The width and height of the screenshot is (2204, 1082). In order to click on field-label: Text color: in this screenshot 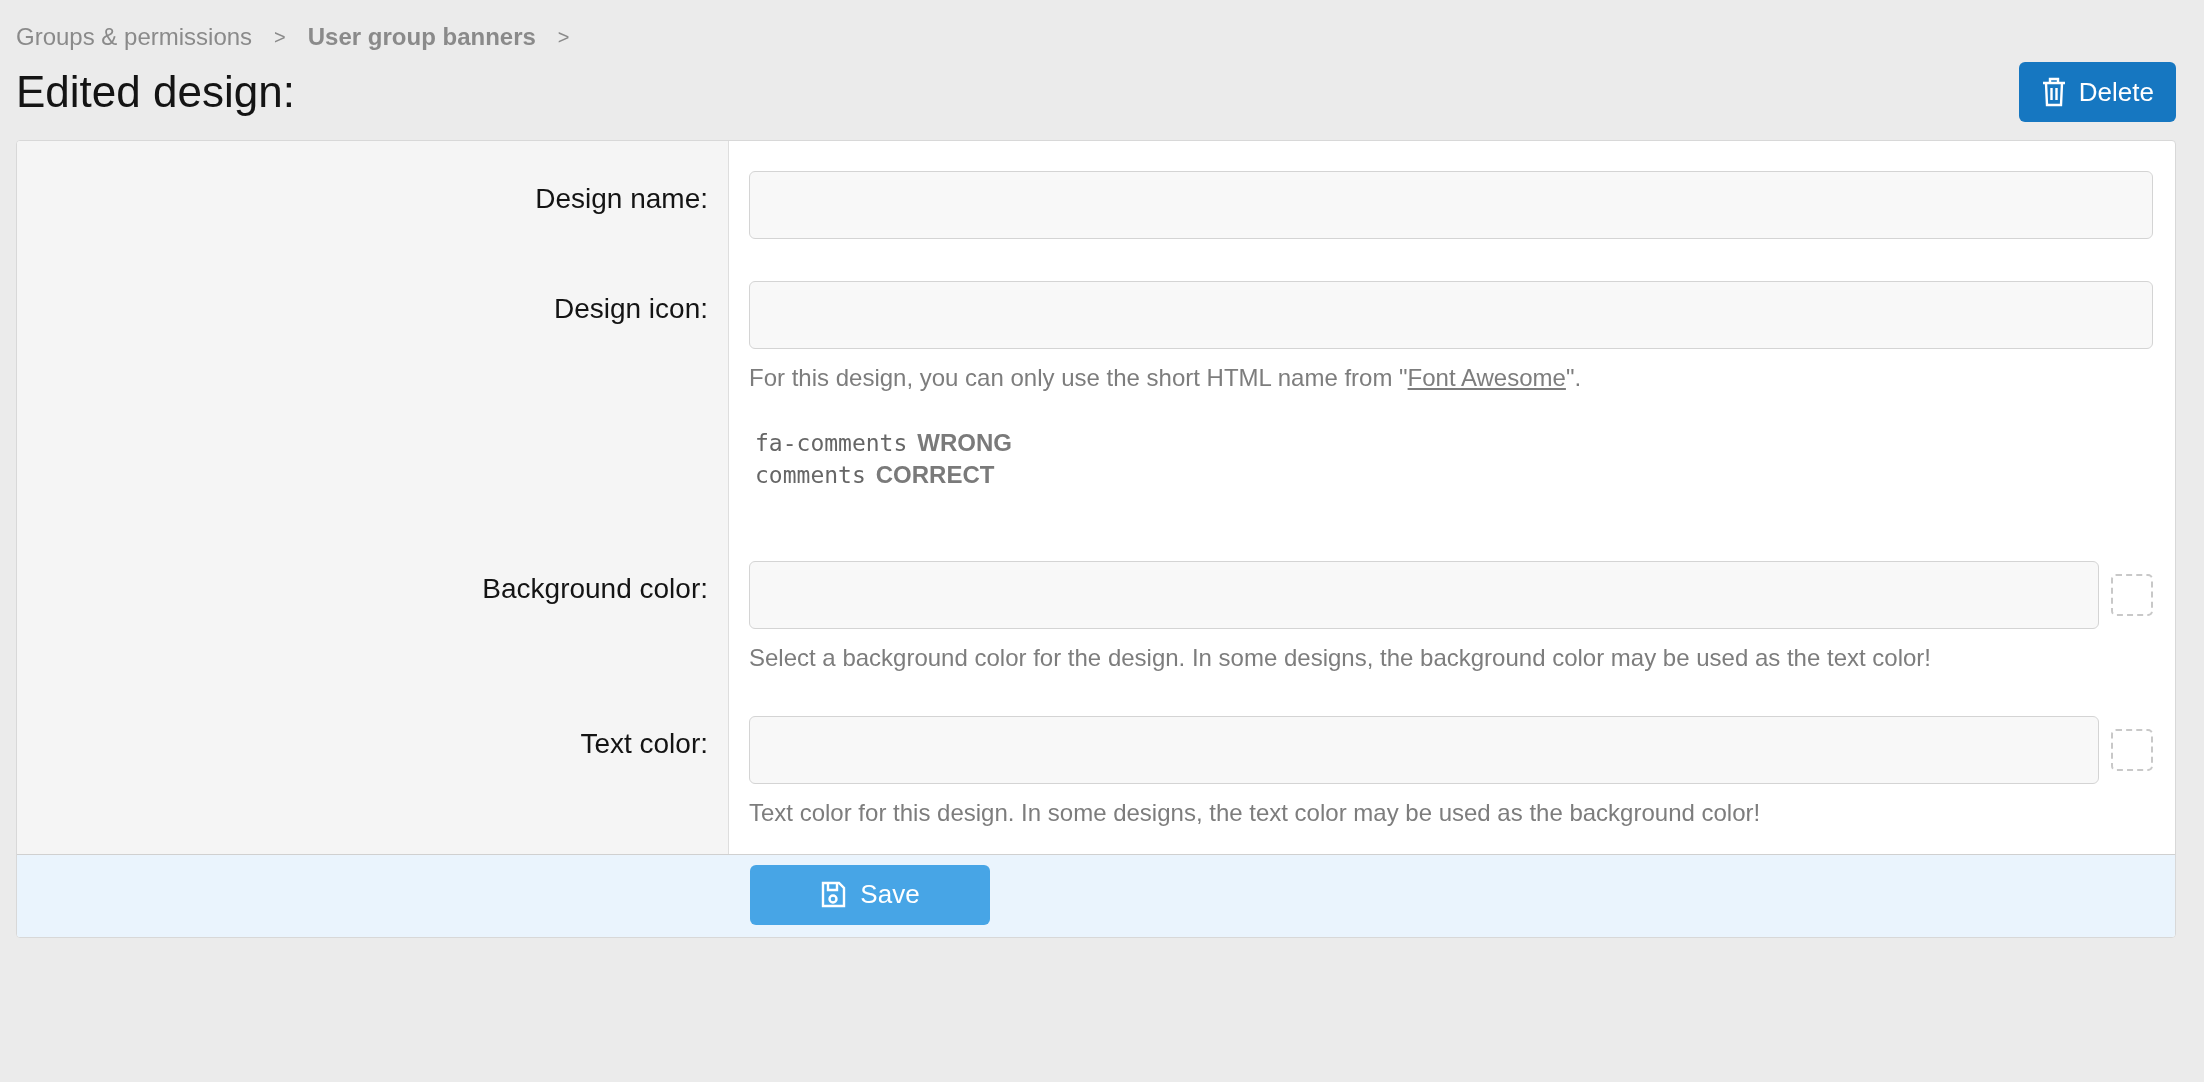, I will do `click(644, 744)`.